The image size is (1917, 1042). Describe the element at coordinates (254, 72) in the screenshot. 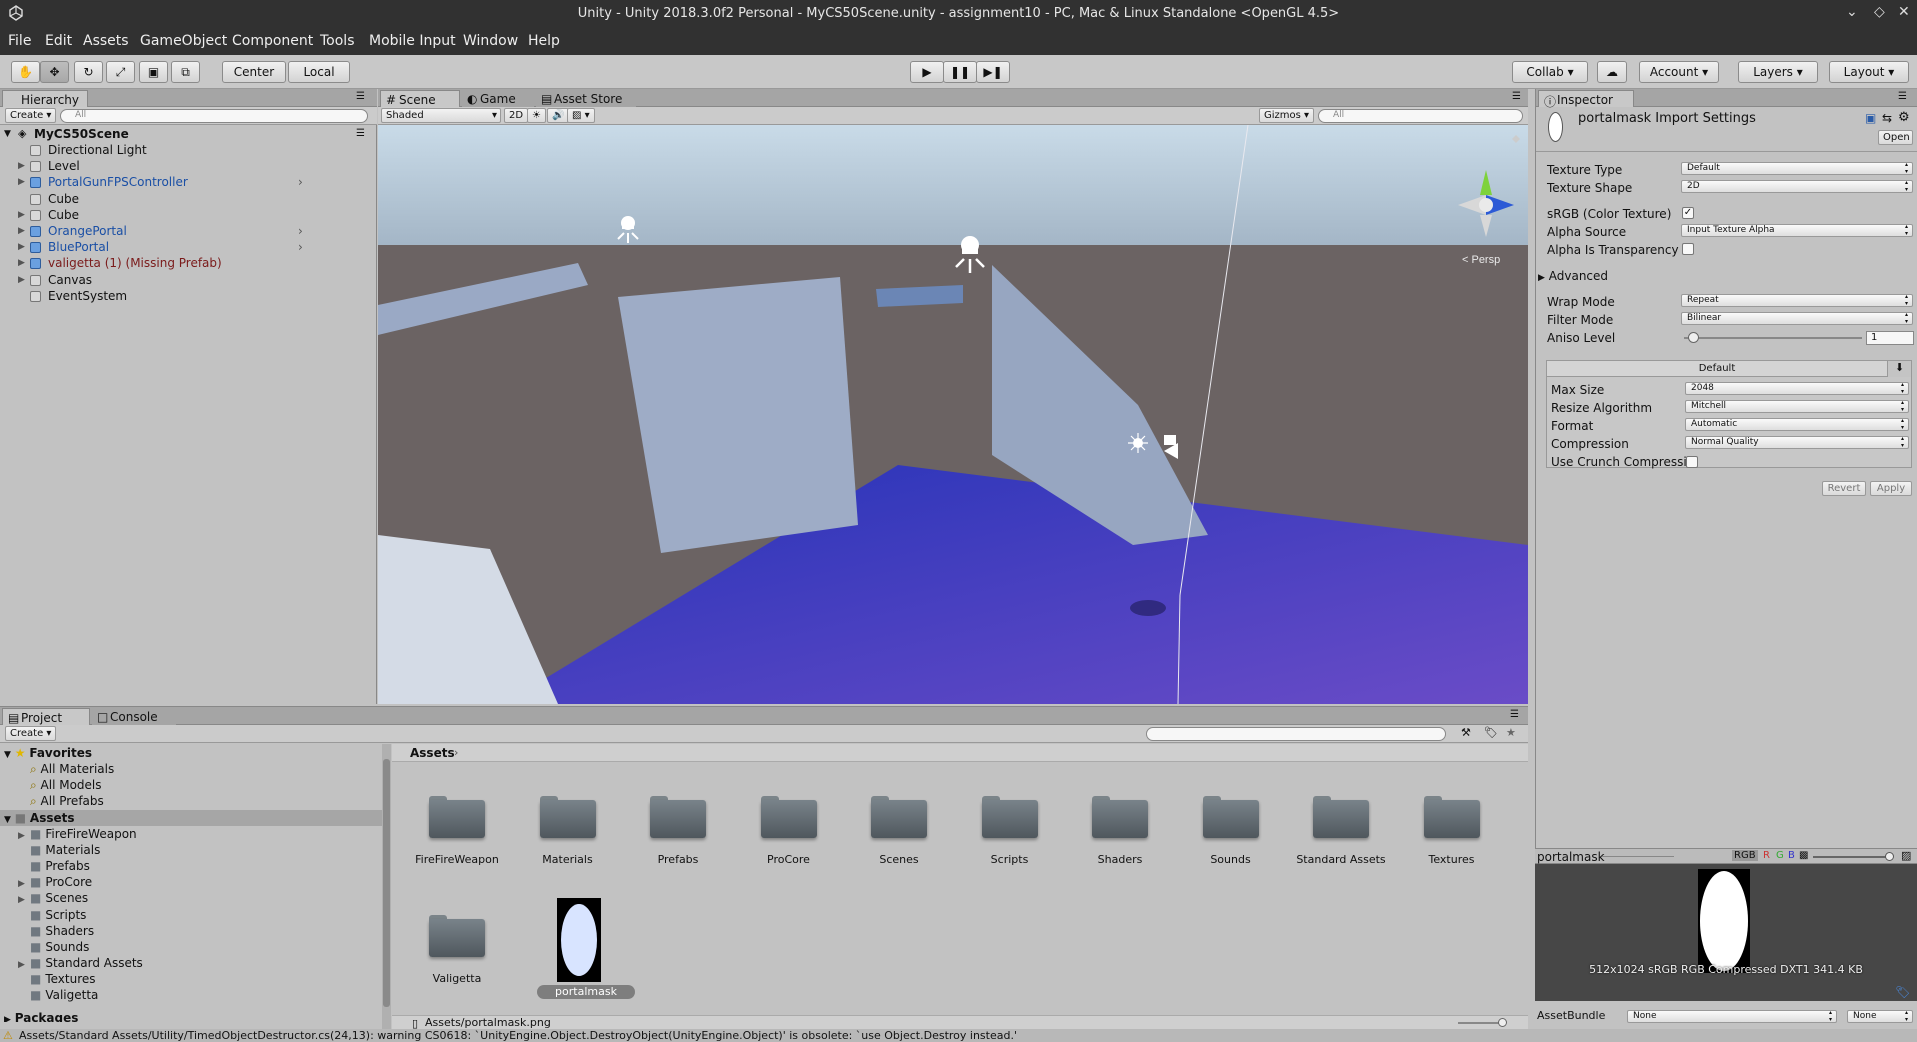

I see `pivot-center-button: Center` at that location.